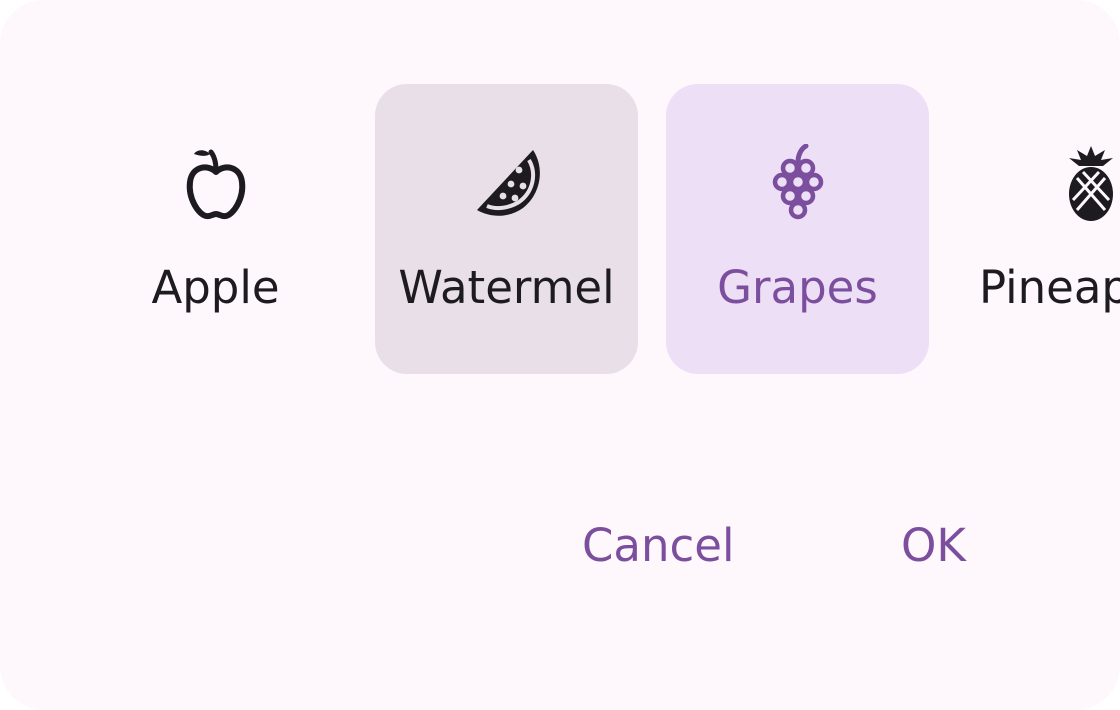 The image size is (1120, 710). I want to click on option-label: Pineap, so click(1049, 287).